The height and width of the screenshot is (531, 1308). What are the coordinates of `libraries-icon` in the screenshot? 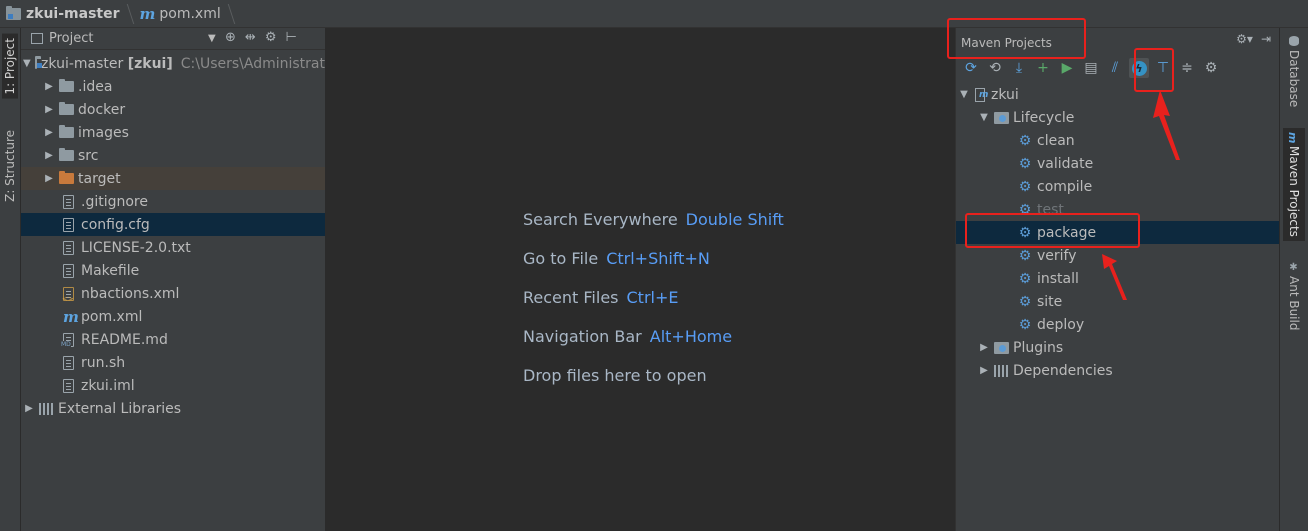 It's located at (46, 408).